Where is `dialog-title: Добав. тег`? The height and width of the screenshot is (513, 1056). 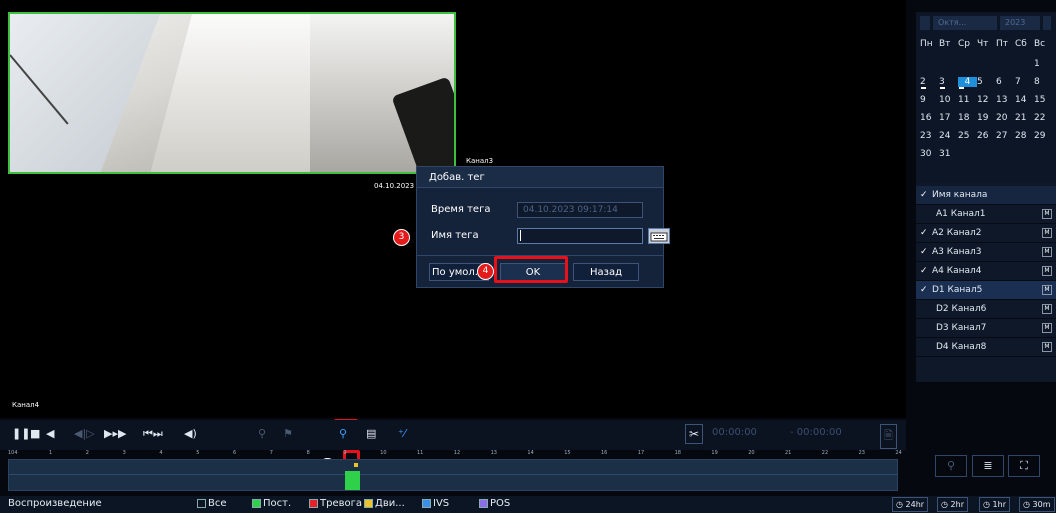 dialog-title: Добав. тег is located at coordinates (540, 177).